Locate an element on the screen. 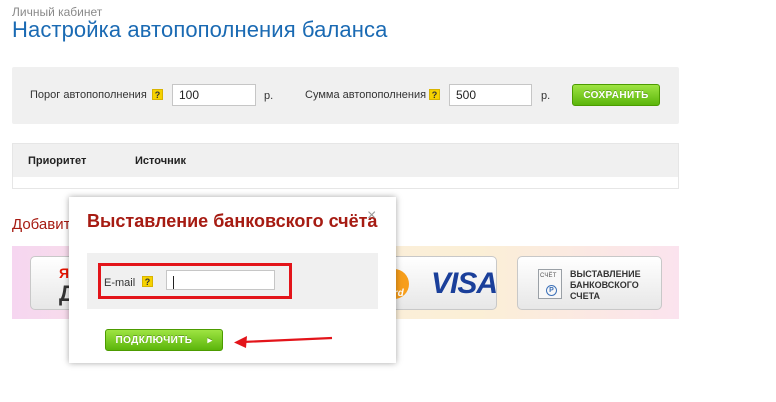 The width and height of the screenshot is (776, 402). column-source: Источник is located at coordinates (161, 161).